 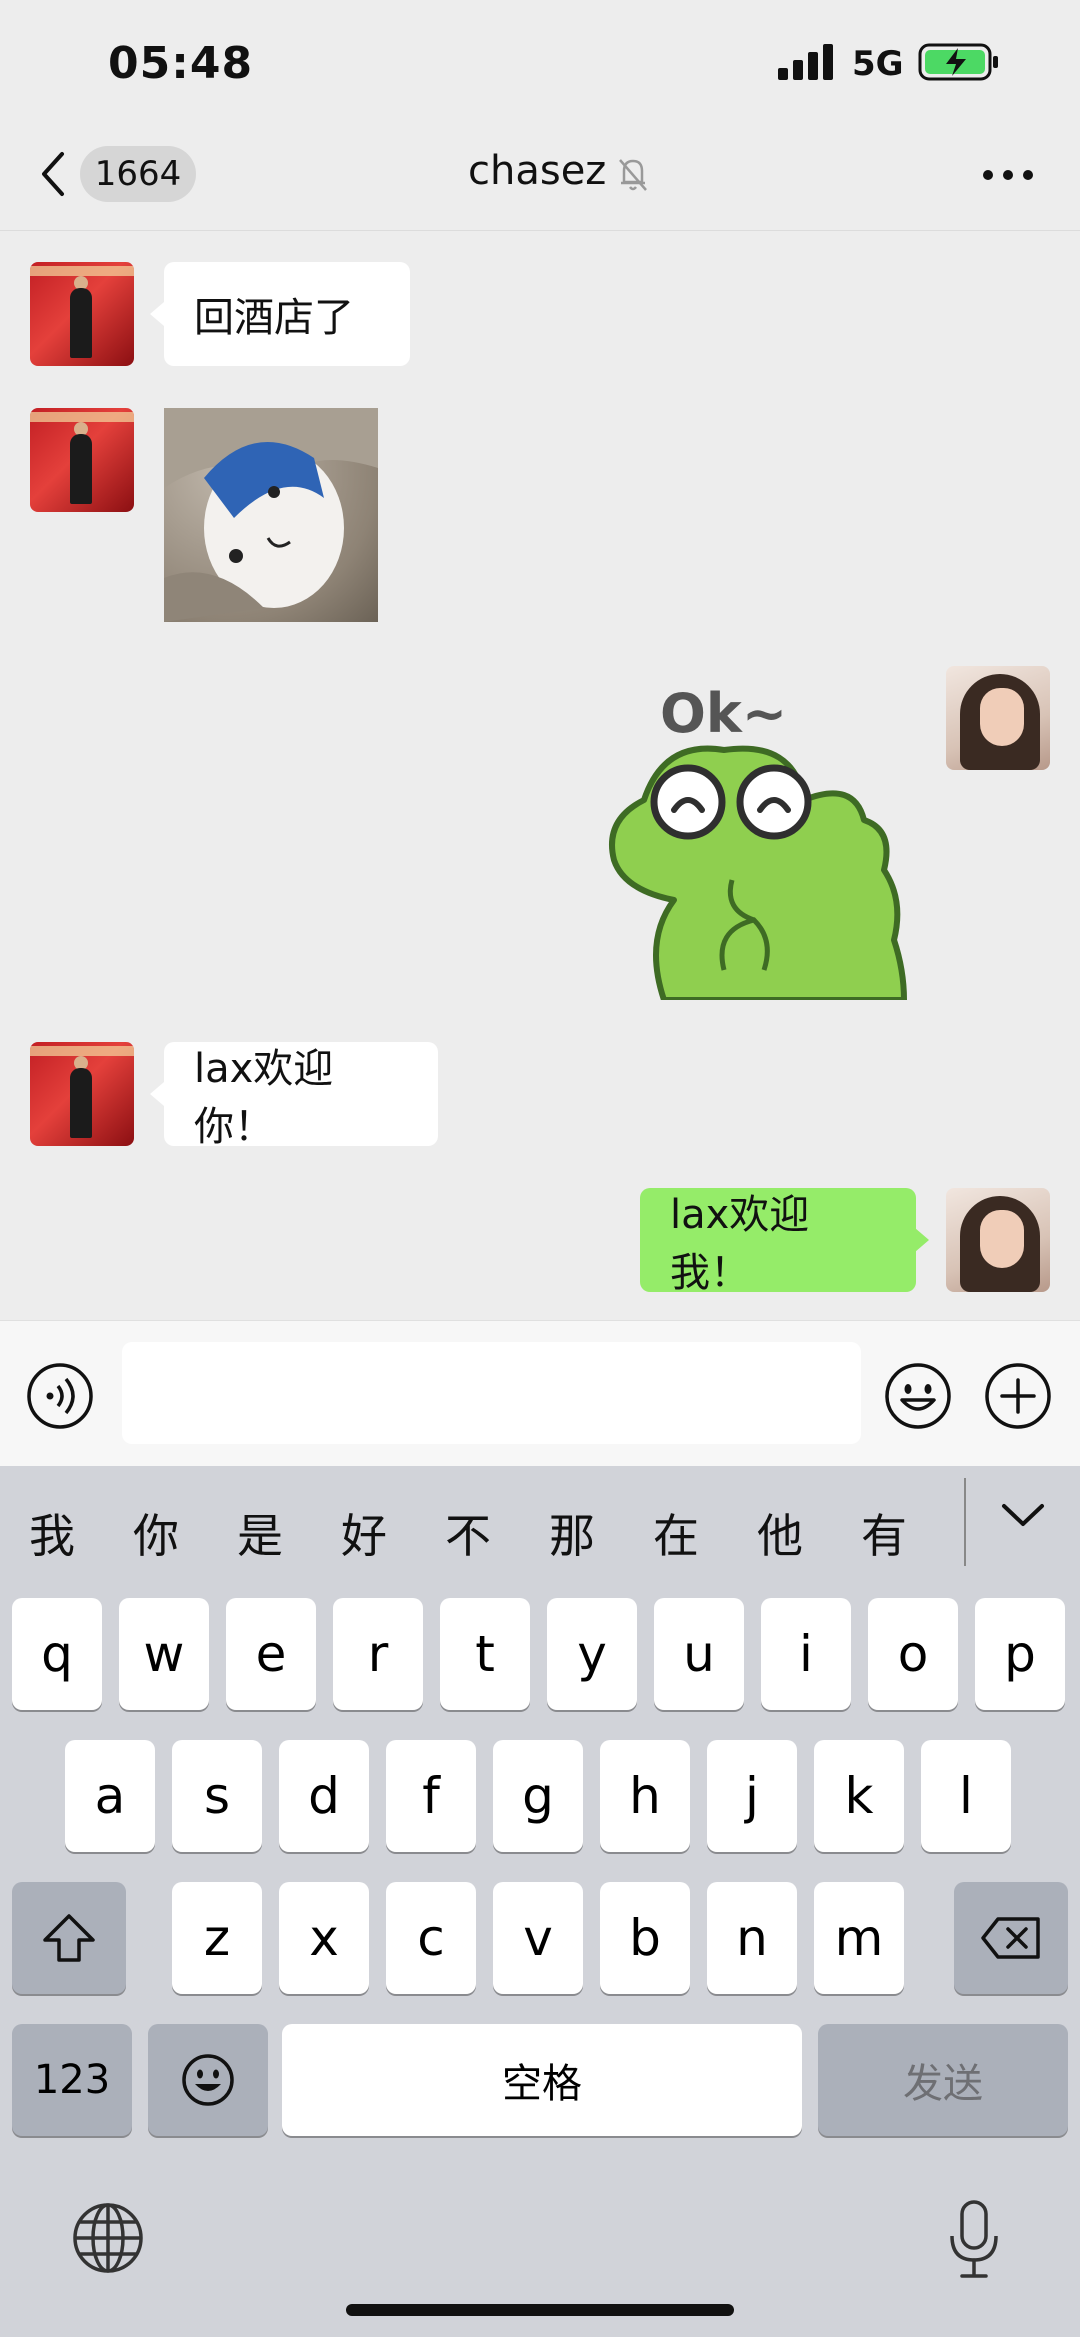 What do you see at coordinates (572, 1533) in the screenshot?
I see `candidate-word: 那` at bounding box center [572, 1533].